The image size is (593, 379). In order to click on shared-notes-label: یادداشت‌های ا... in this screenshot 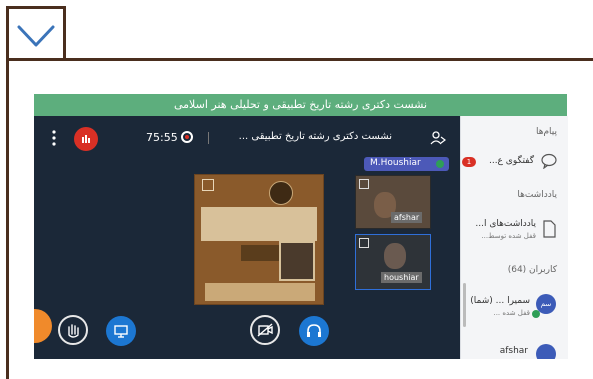, I will do `click(505, 224)`.